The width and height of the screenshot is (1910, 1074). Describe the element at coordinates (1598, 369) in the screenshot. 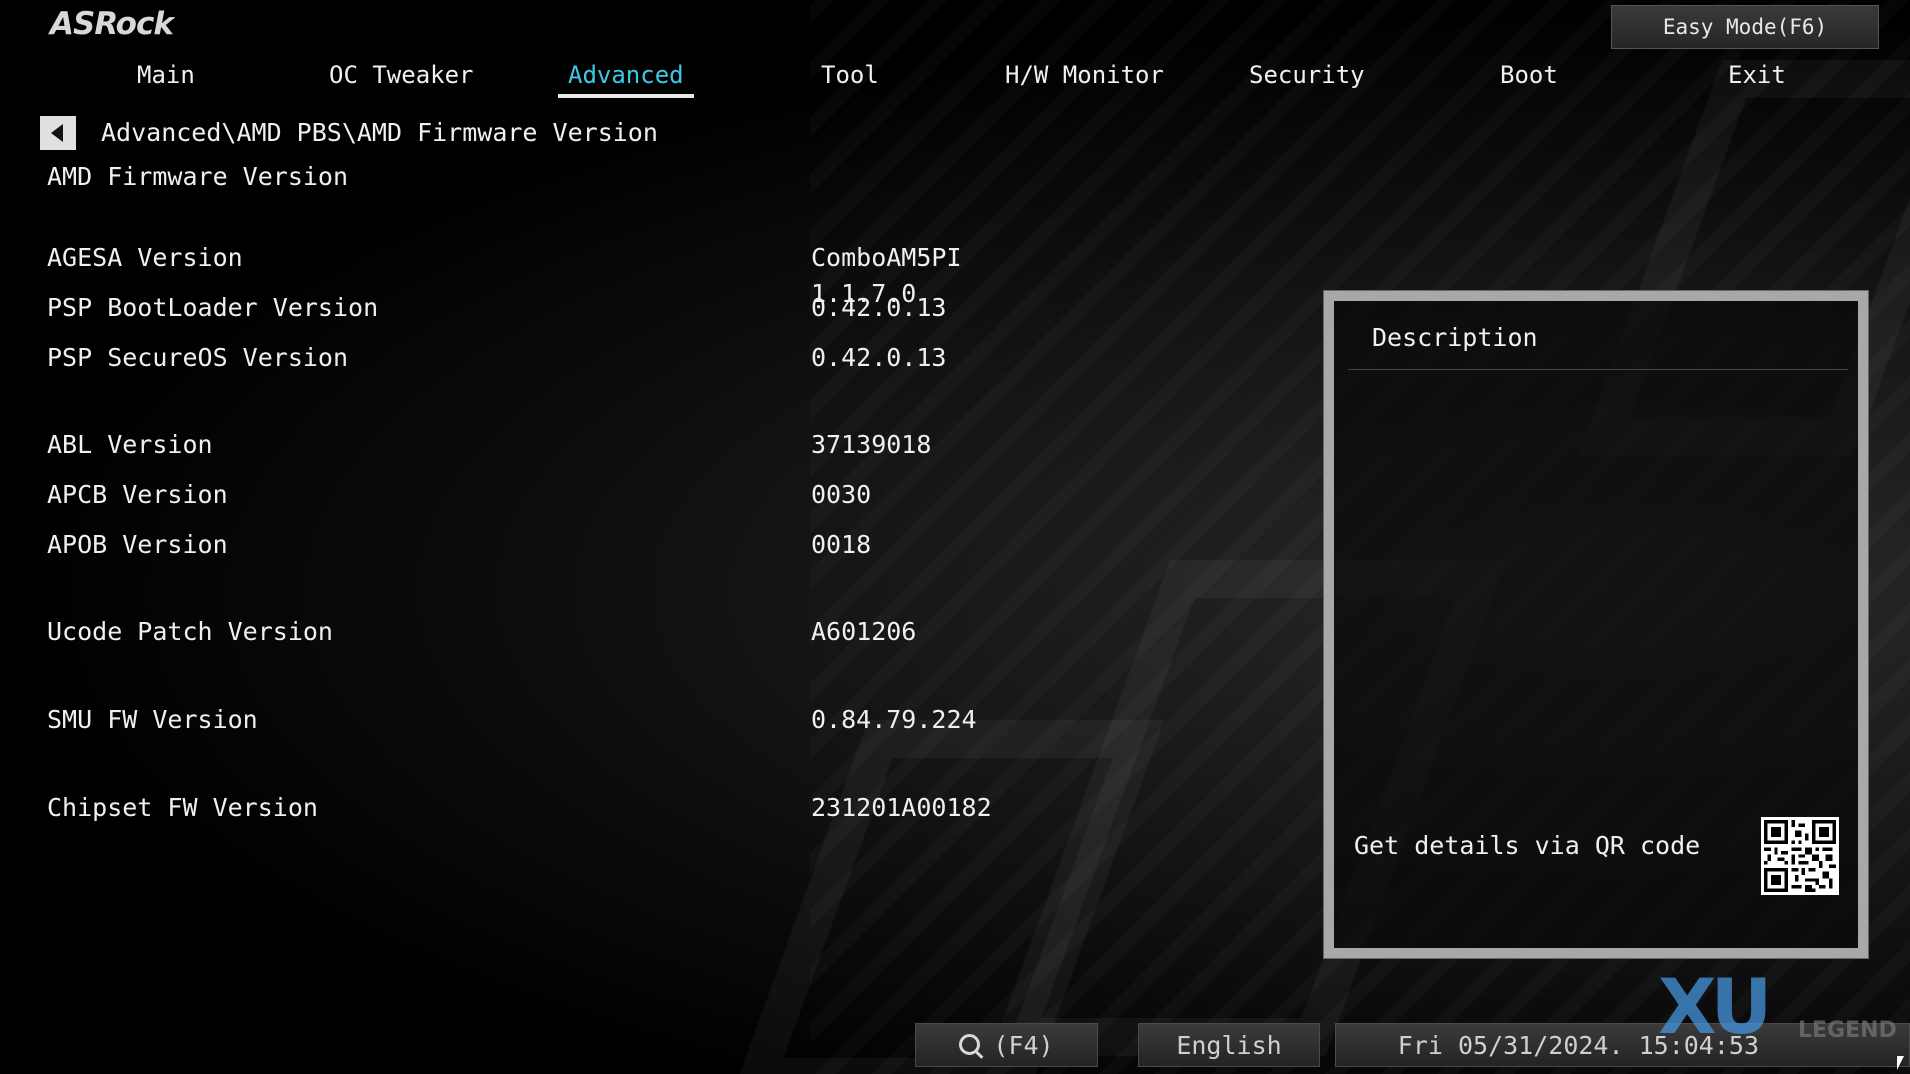

I see `description-divider` at that location.